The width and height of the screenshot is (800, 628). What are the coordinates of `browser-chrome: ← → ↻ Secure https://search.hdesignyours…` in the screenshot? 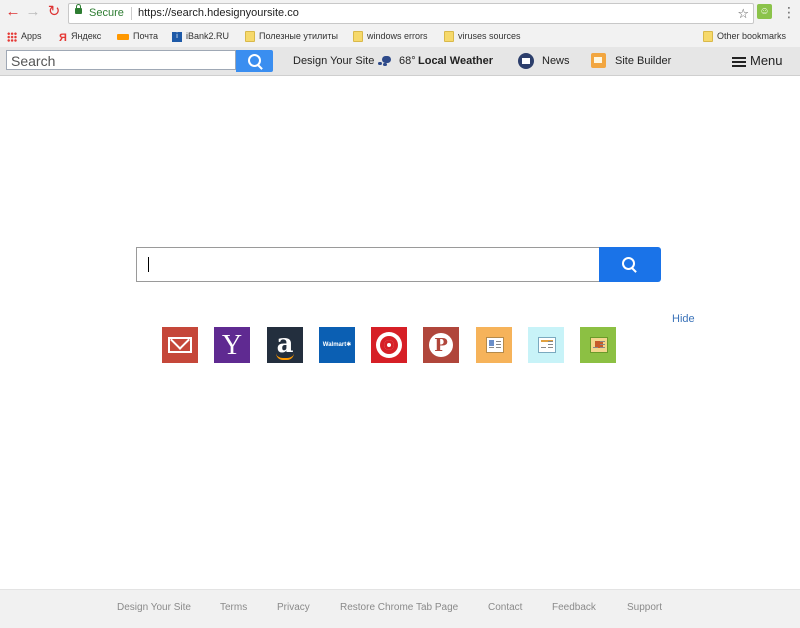 It's located at (400, 24).